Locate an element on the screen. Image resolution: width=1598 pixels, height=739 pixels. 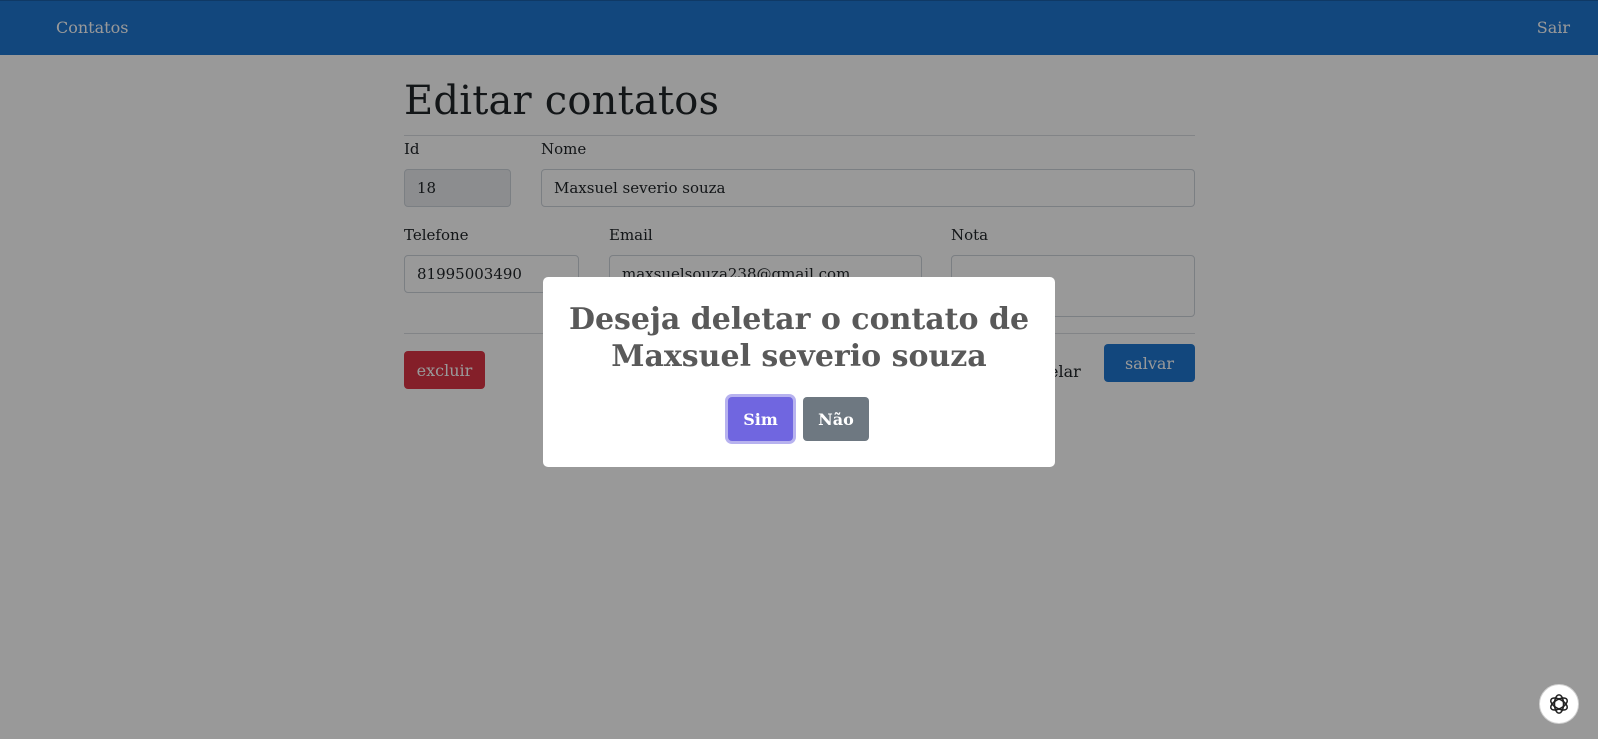
assistant-badge-button is located at coordinates (1559, 704).